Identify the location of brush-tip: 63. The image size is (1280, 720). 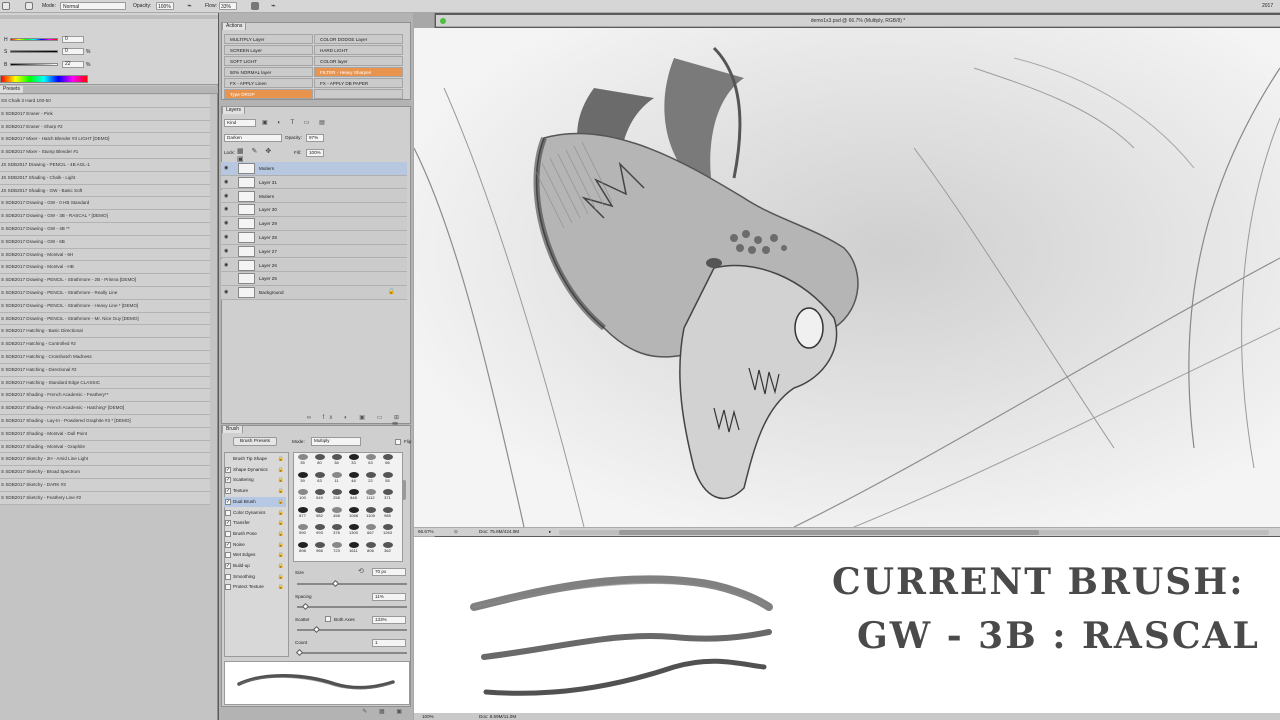
(370, 459).